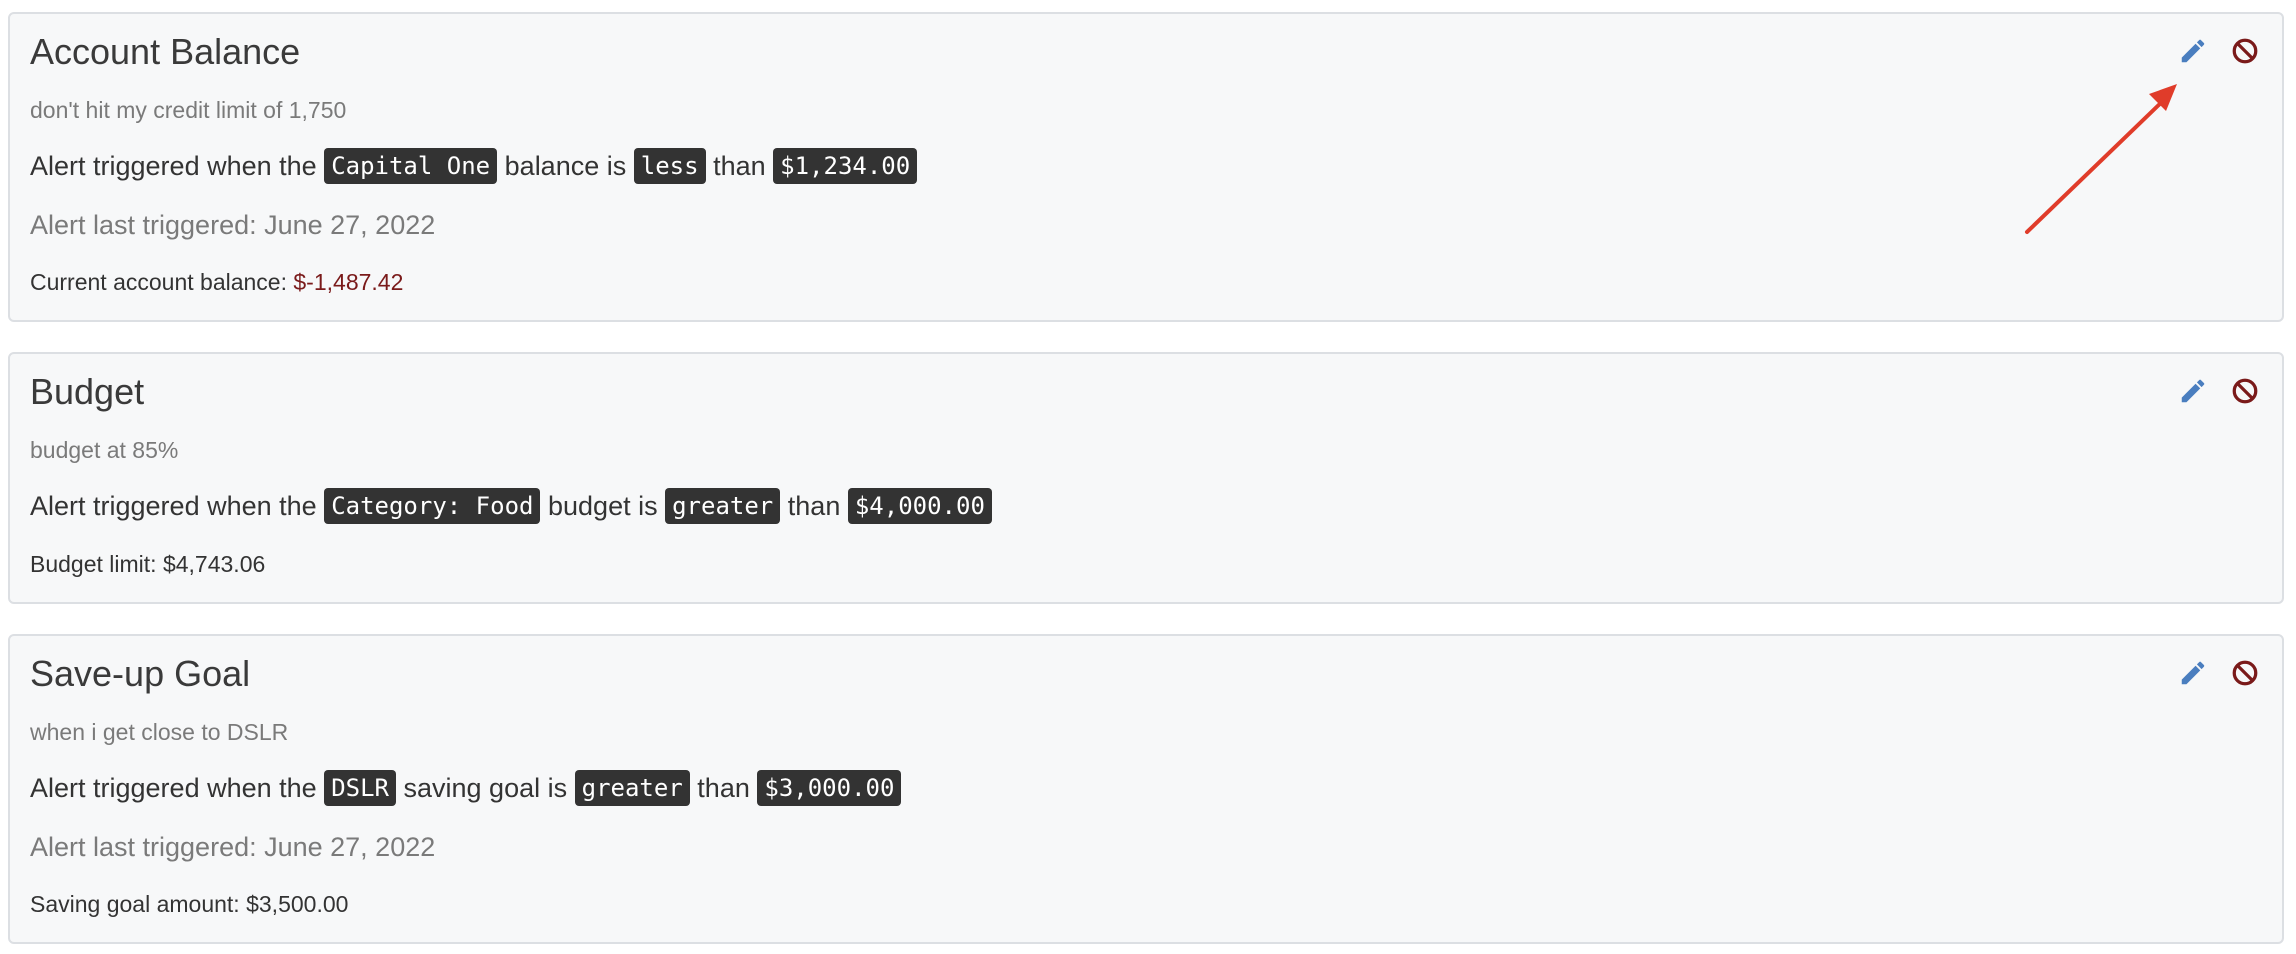 The image size is (2296, 954). What do you see at coordinates (135, 904) in the screenshot?
I see `footer-label: Saving goal amount:` at bounding box center [135, 904].